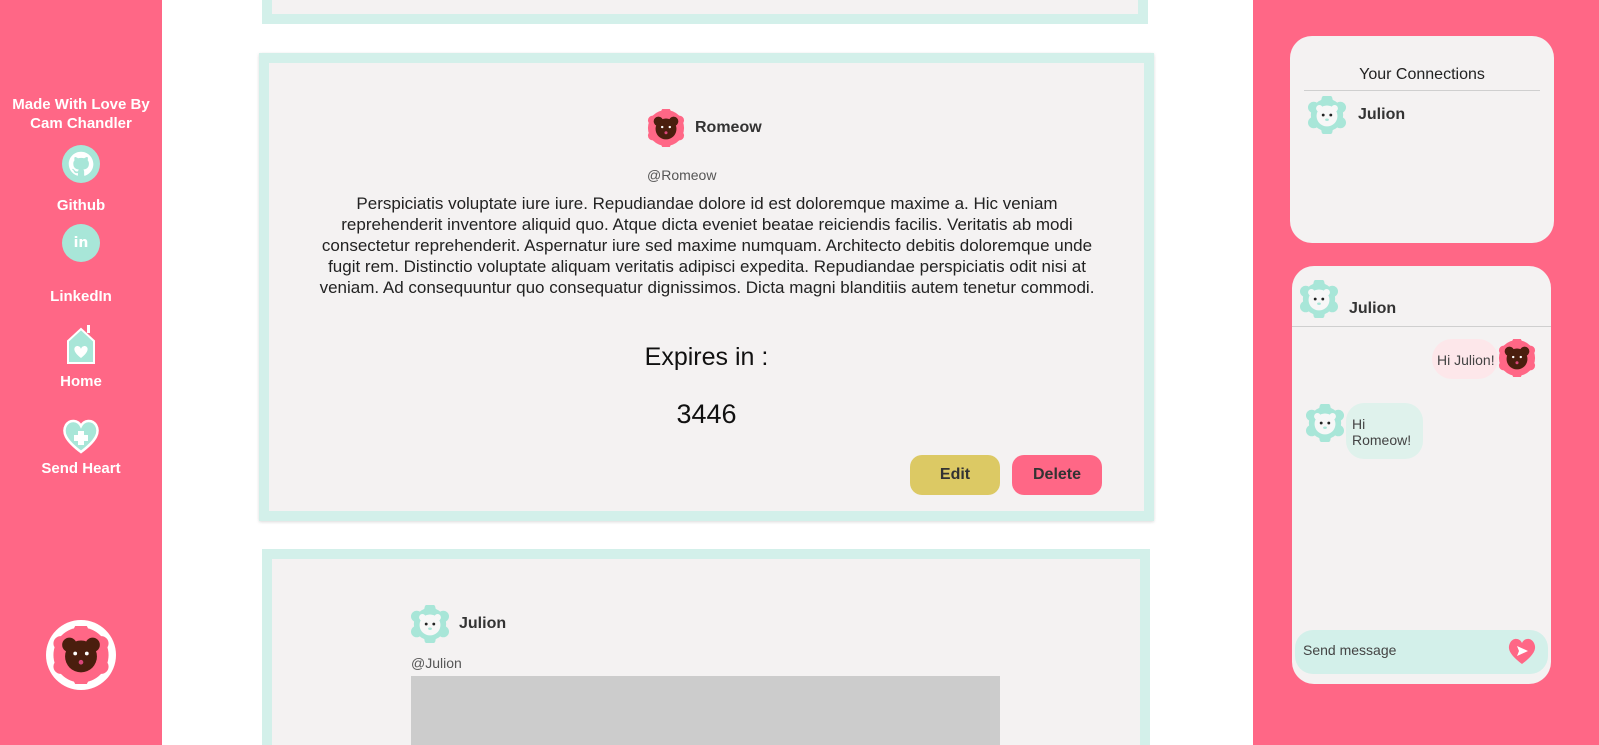 The image size is (1599, 745). I want to click on user-avatar, so click(81, 655).